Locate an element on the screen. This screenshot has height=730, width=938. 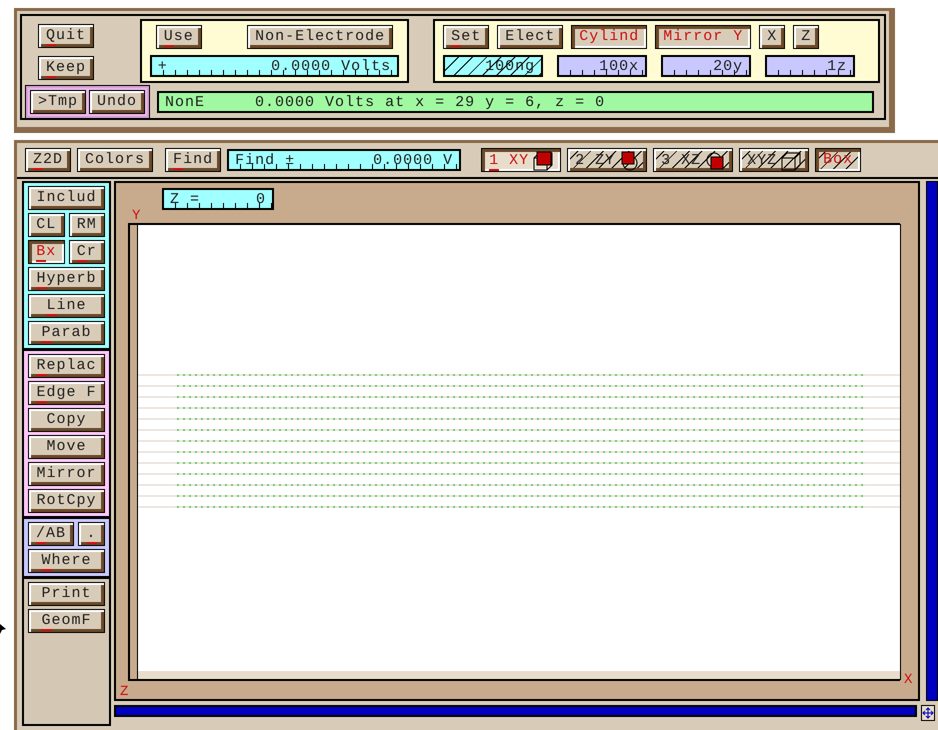
sidebar-button: Print is located at coordinates (66, 594).